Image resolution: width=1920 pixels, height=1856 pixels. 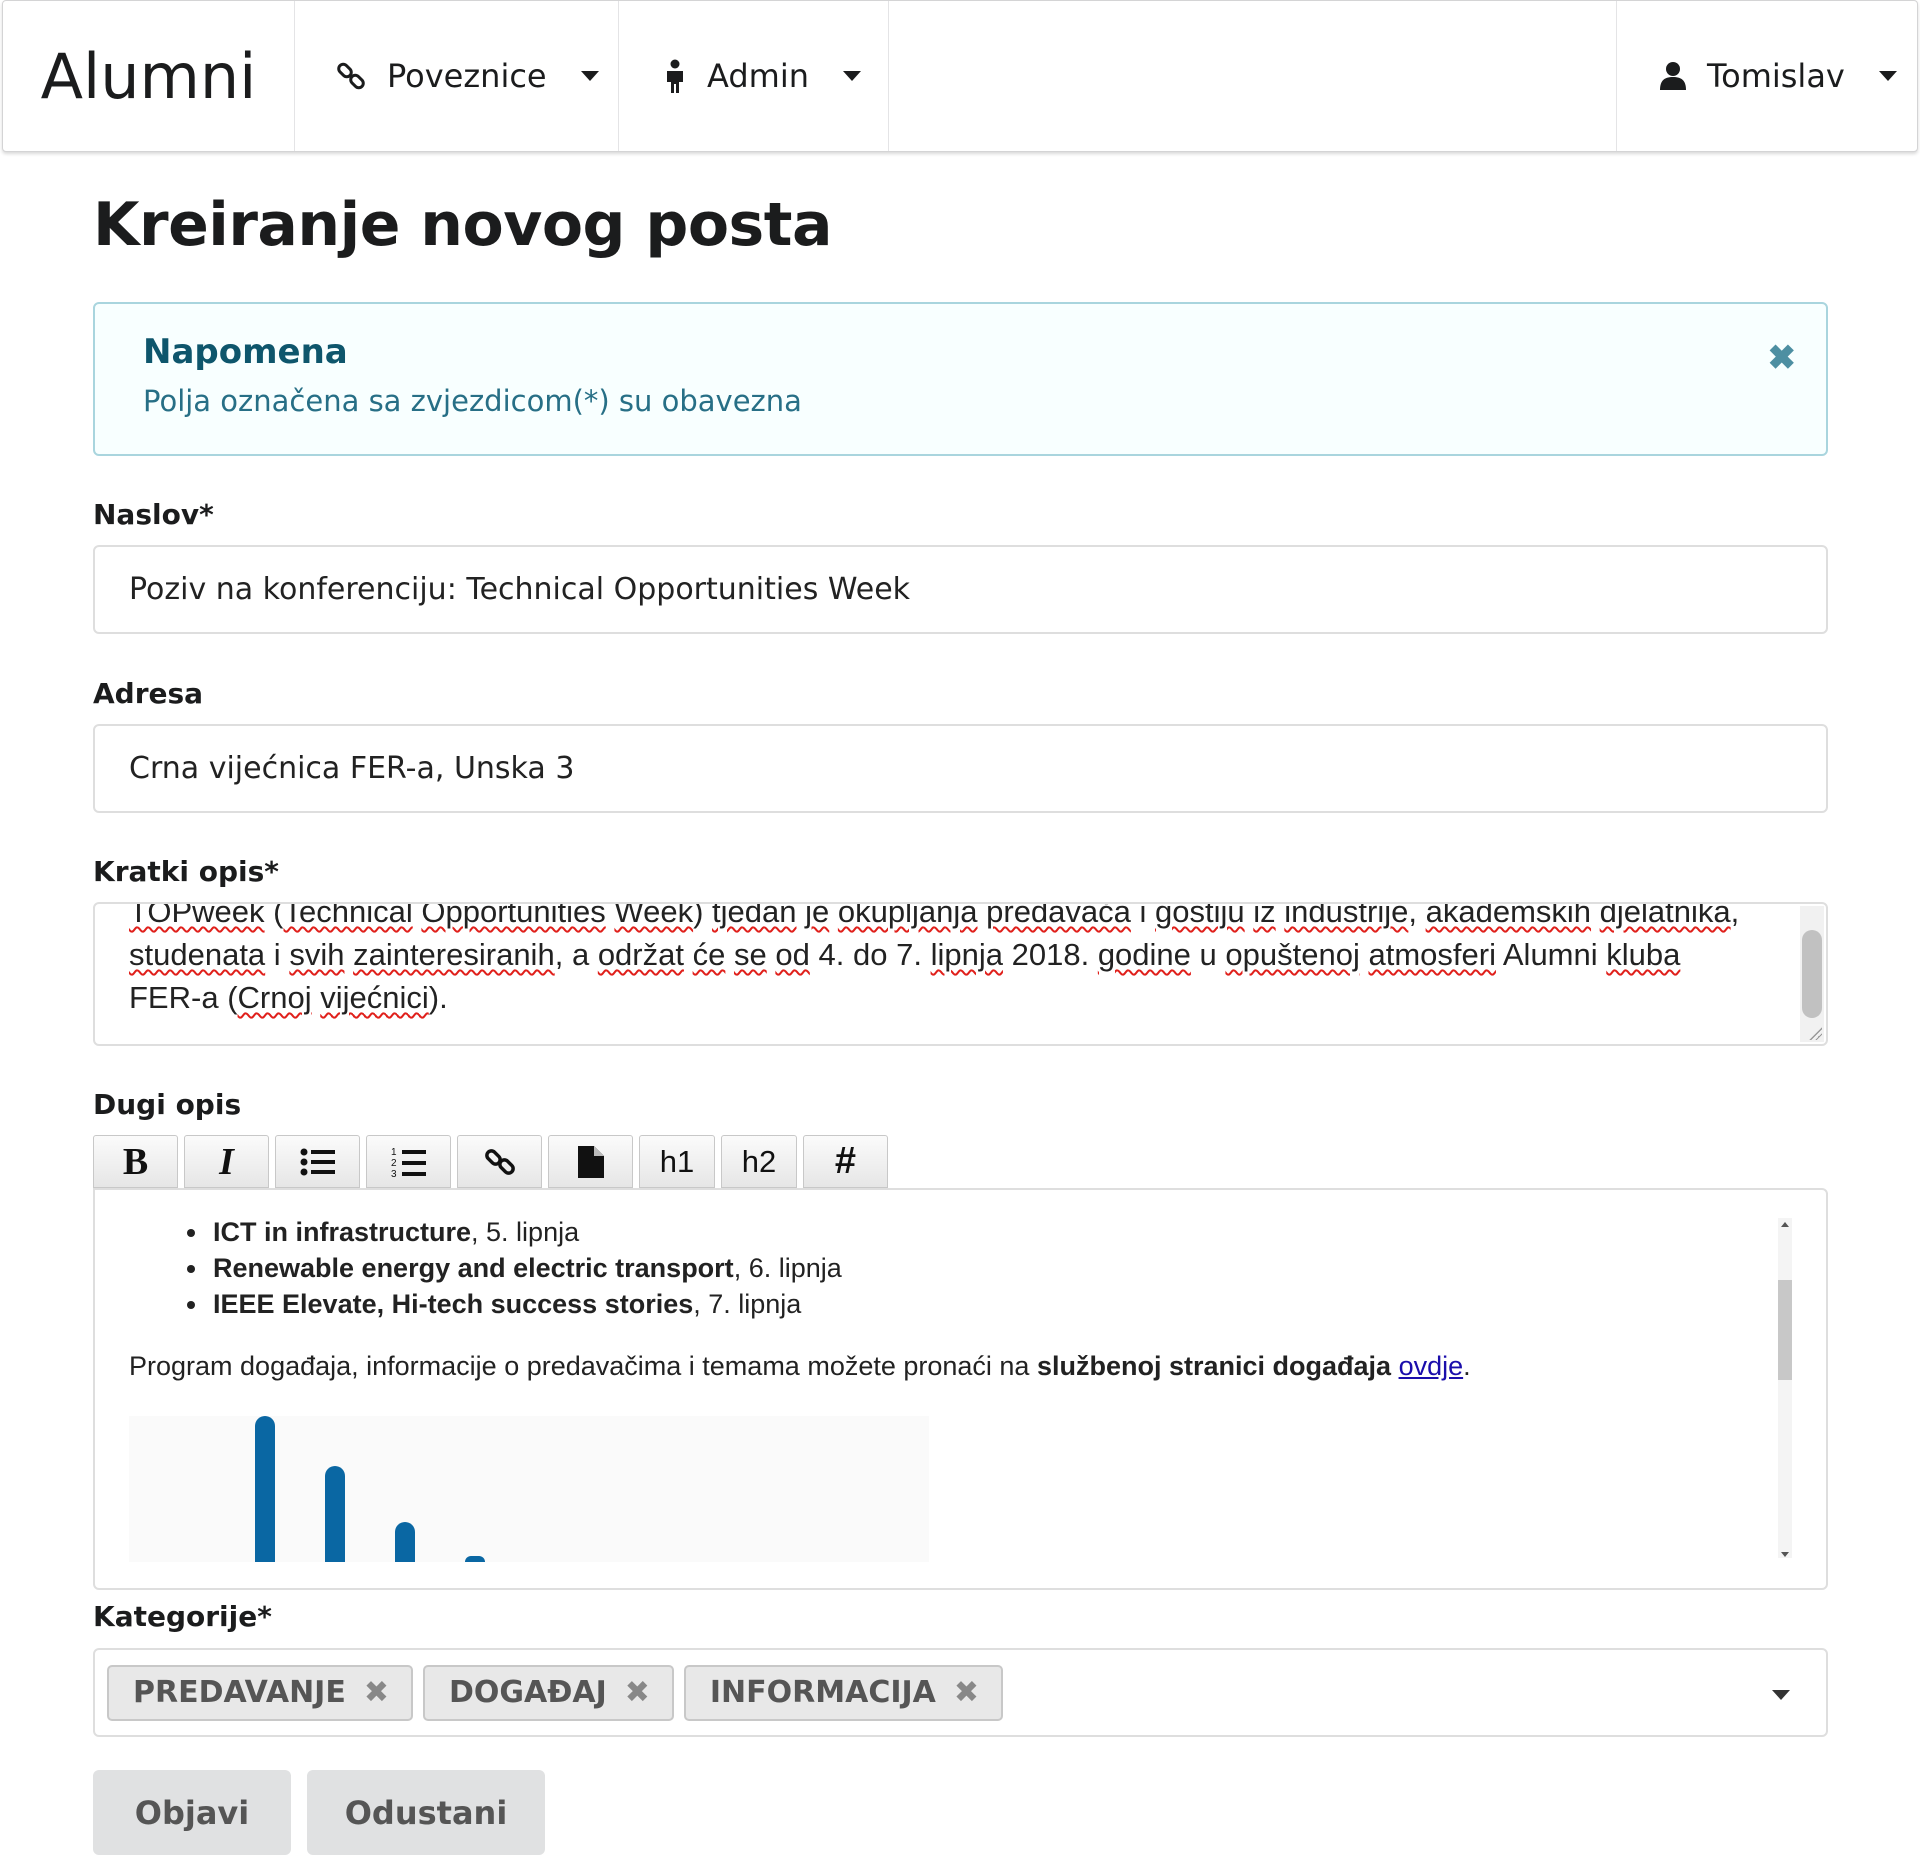 I want to click on nav-menu-label: Admin, so click(x=758, y=76).